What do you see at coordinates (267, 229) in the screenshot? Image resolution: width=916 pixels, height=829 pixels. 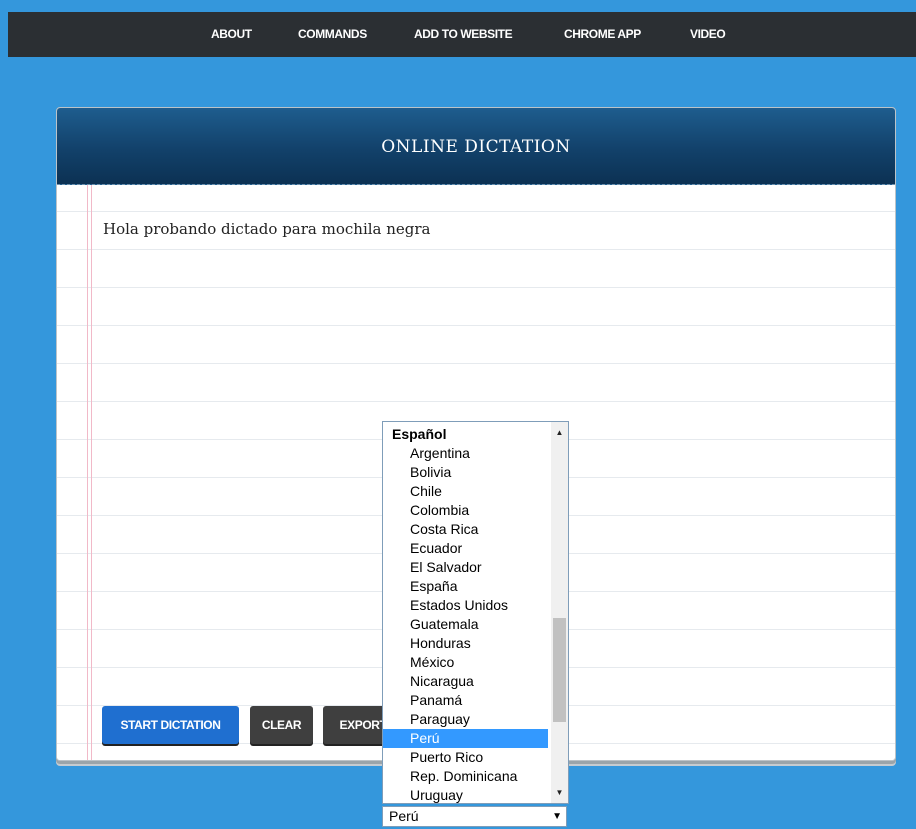 I see `dictation-text: Hola probando dictado para mochila negra` at bounding box center [267, 229].